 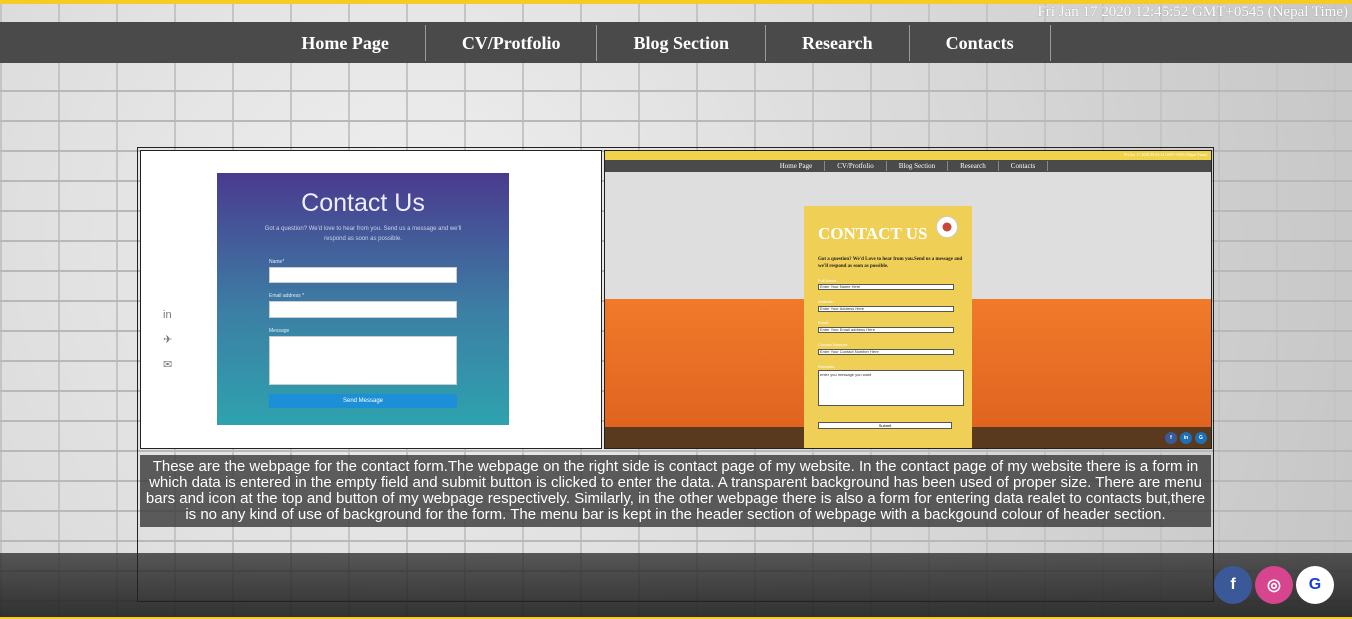 I want to click on mini-nav-item: Home Page, so click(x=797, y=166).